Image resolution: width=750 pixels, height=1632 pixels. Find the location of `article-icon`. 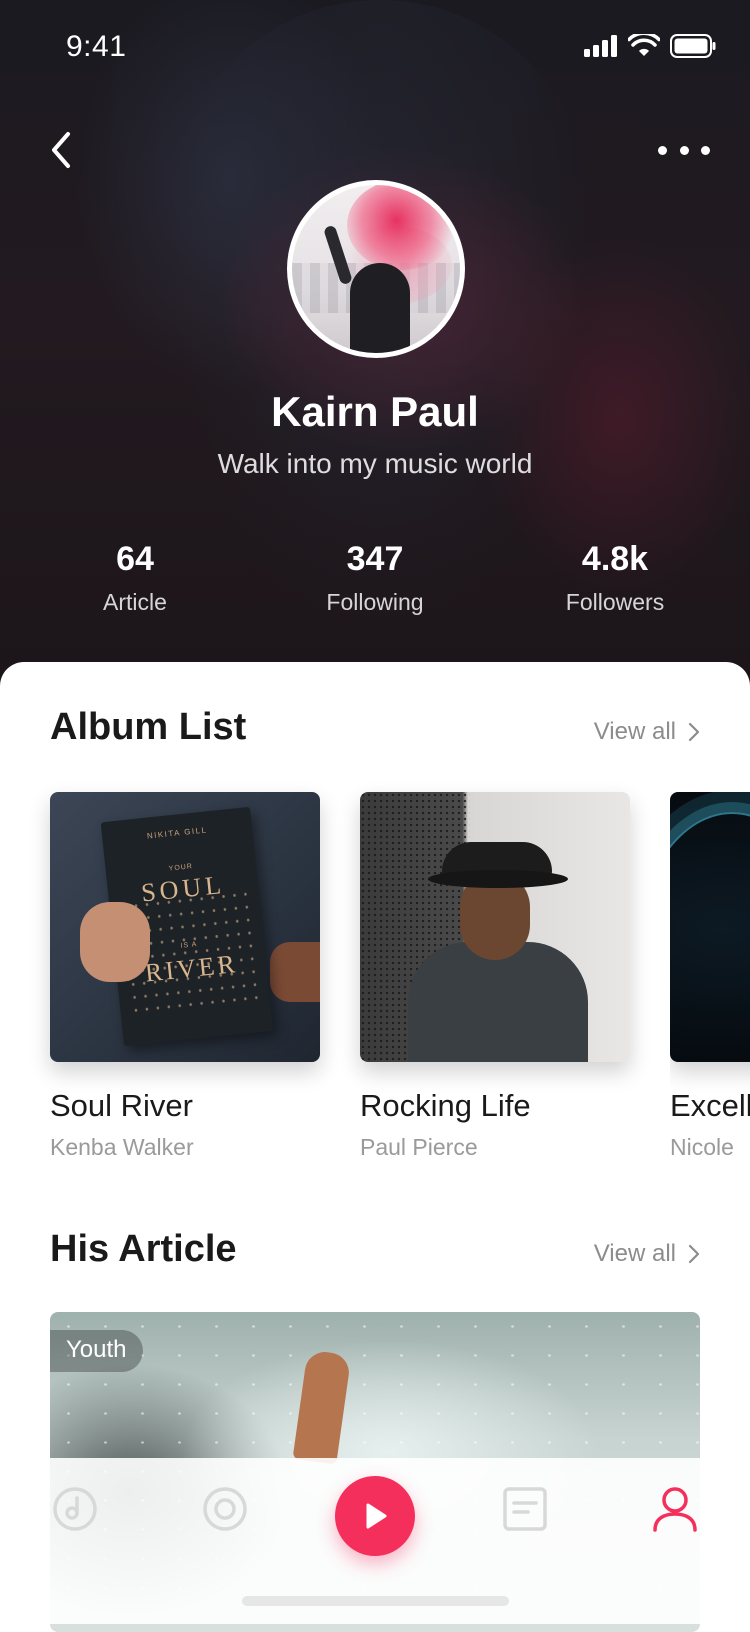

article-icon is located at coordinates (525, 1509).